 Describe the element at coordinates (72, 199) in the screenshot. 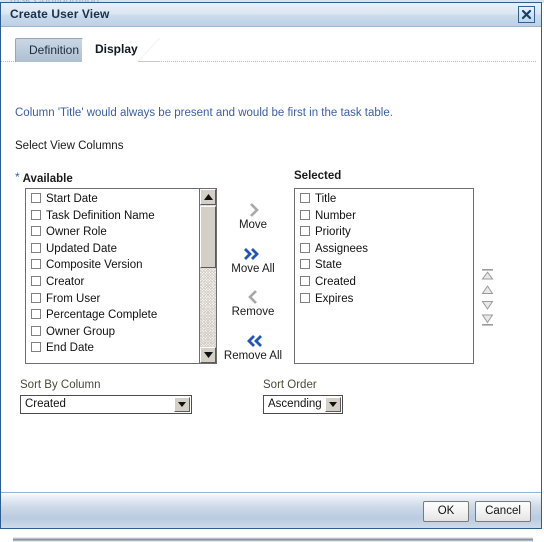

I see `list-item-label: Start Date` at that location.